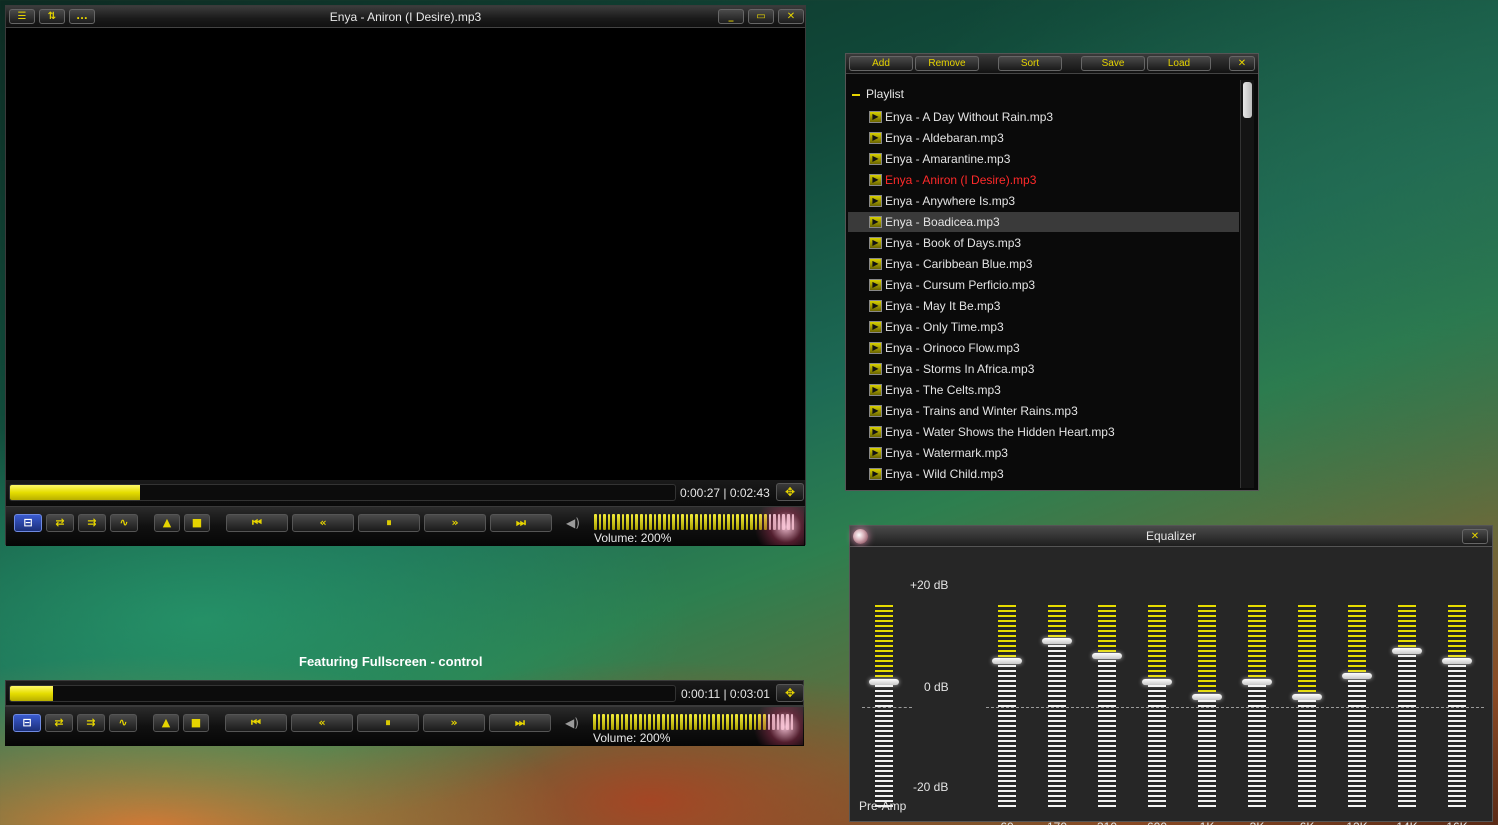 This screenshot has height=825, width=1498. I want to click on playlist-item: ▶ Enya - Aldebaran.mp3, so click(1043, 138).